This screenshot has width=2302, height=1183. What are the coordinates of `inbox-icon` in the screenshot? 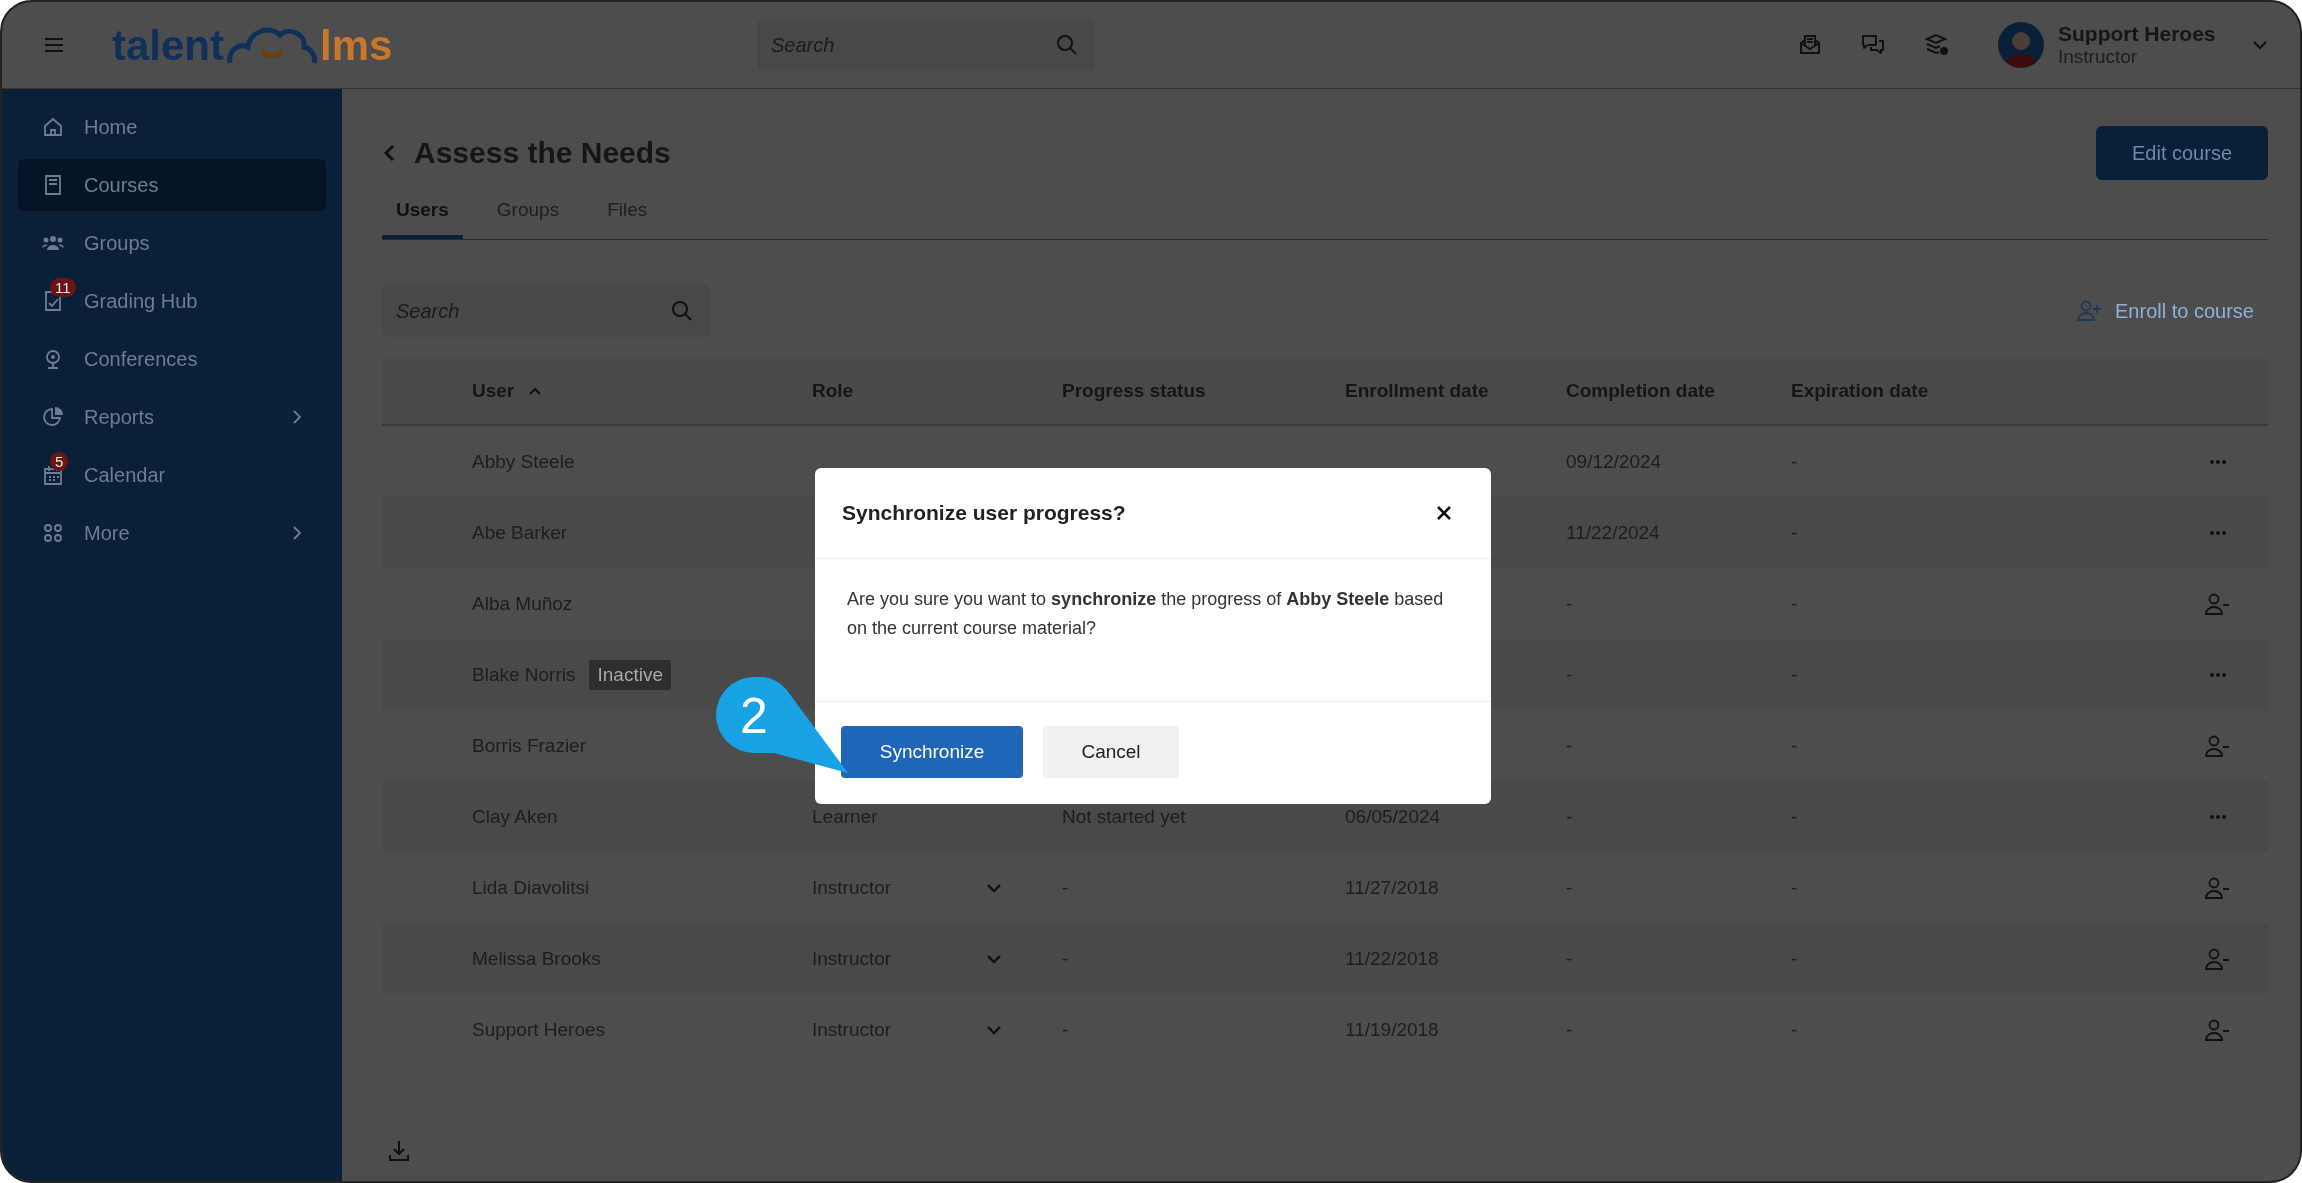 It's located at (1810, 45).